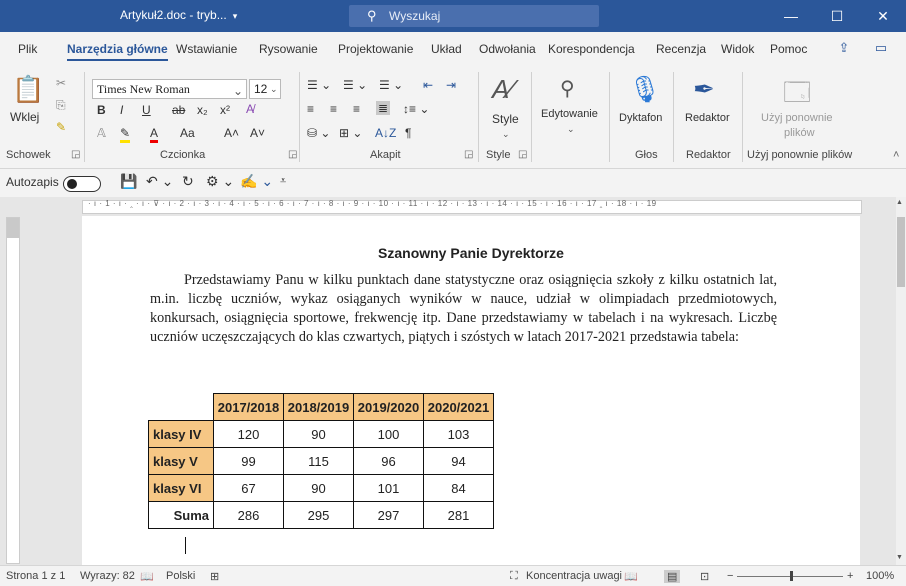 This screenshot has width=906, height=586. I want to click on table-header-cell: 2020/2021, so click(458, 407).